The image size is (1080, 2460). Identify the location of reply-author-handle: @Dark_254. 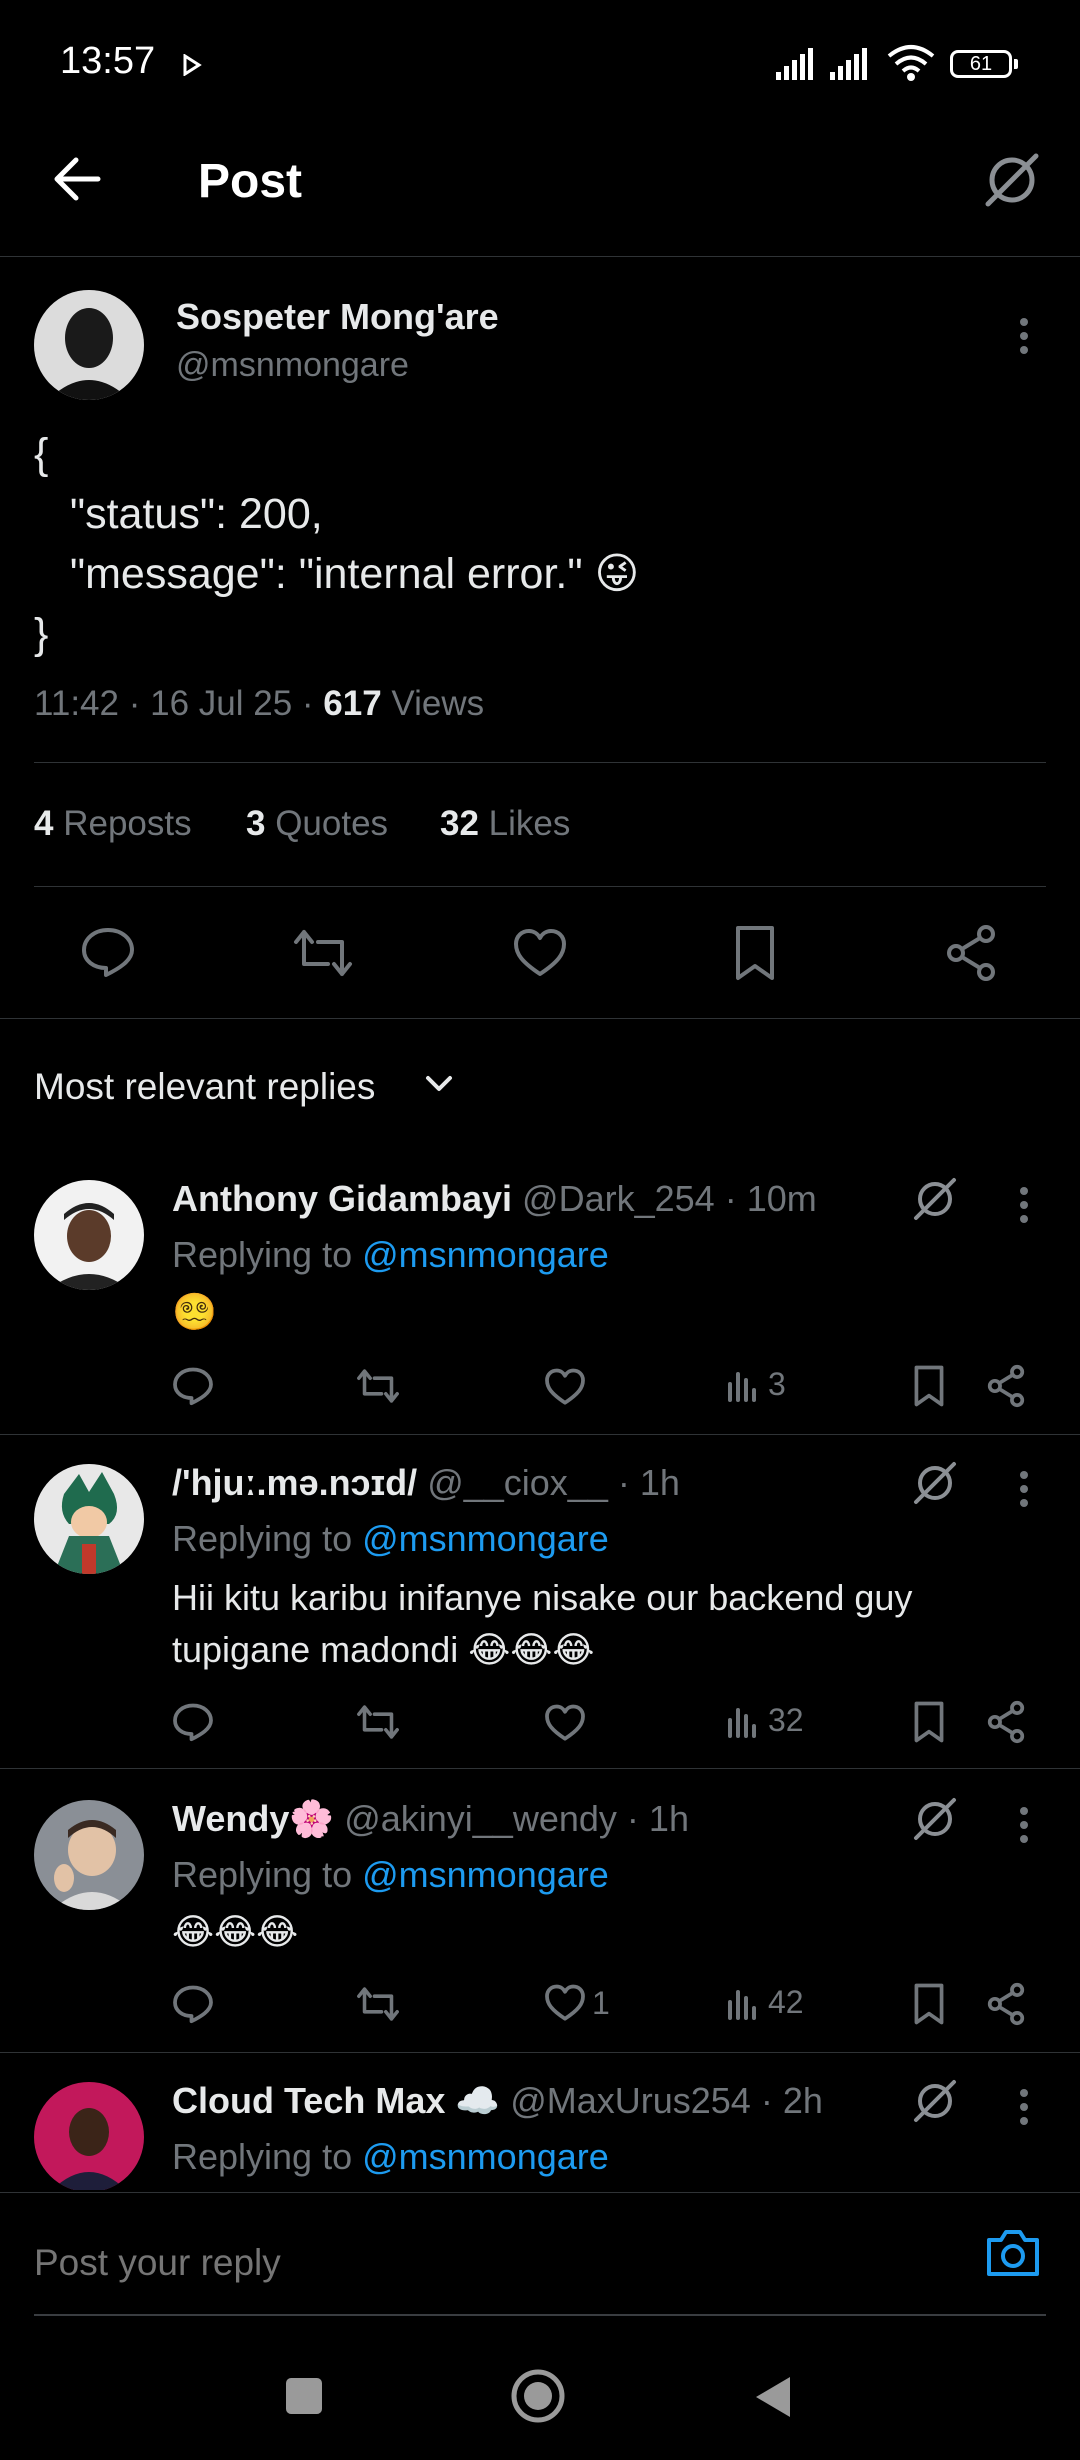
(618, 1198).